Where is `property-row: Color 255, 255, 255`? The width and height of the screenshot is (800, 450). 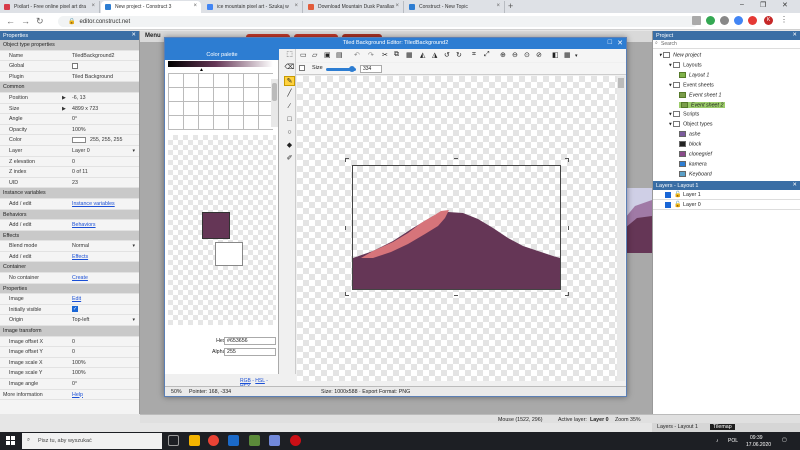 property-row: Color 255, 255, 255 is located at coordinates (69, 140).